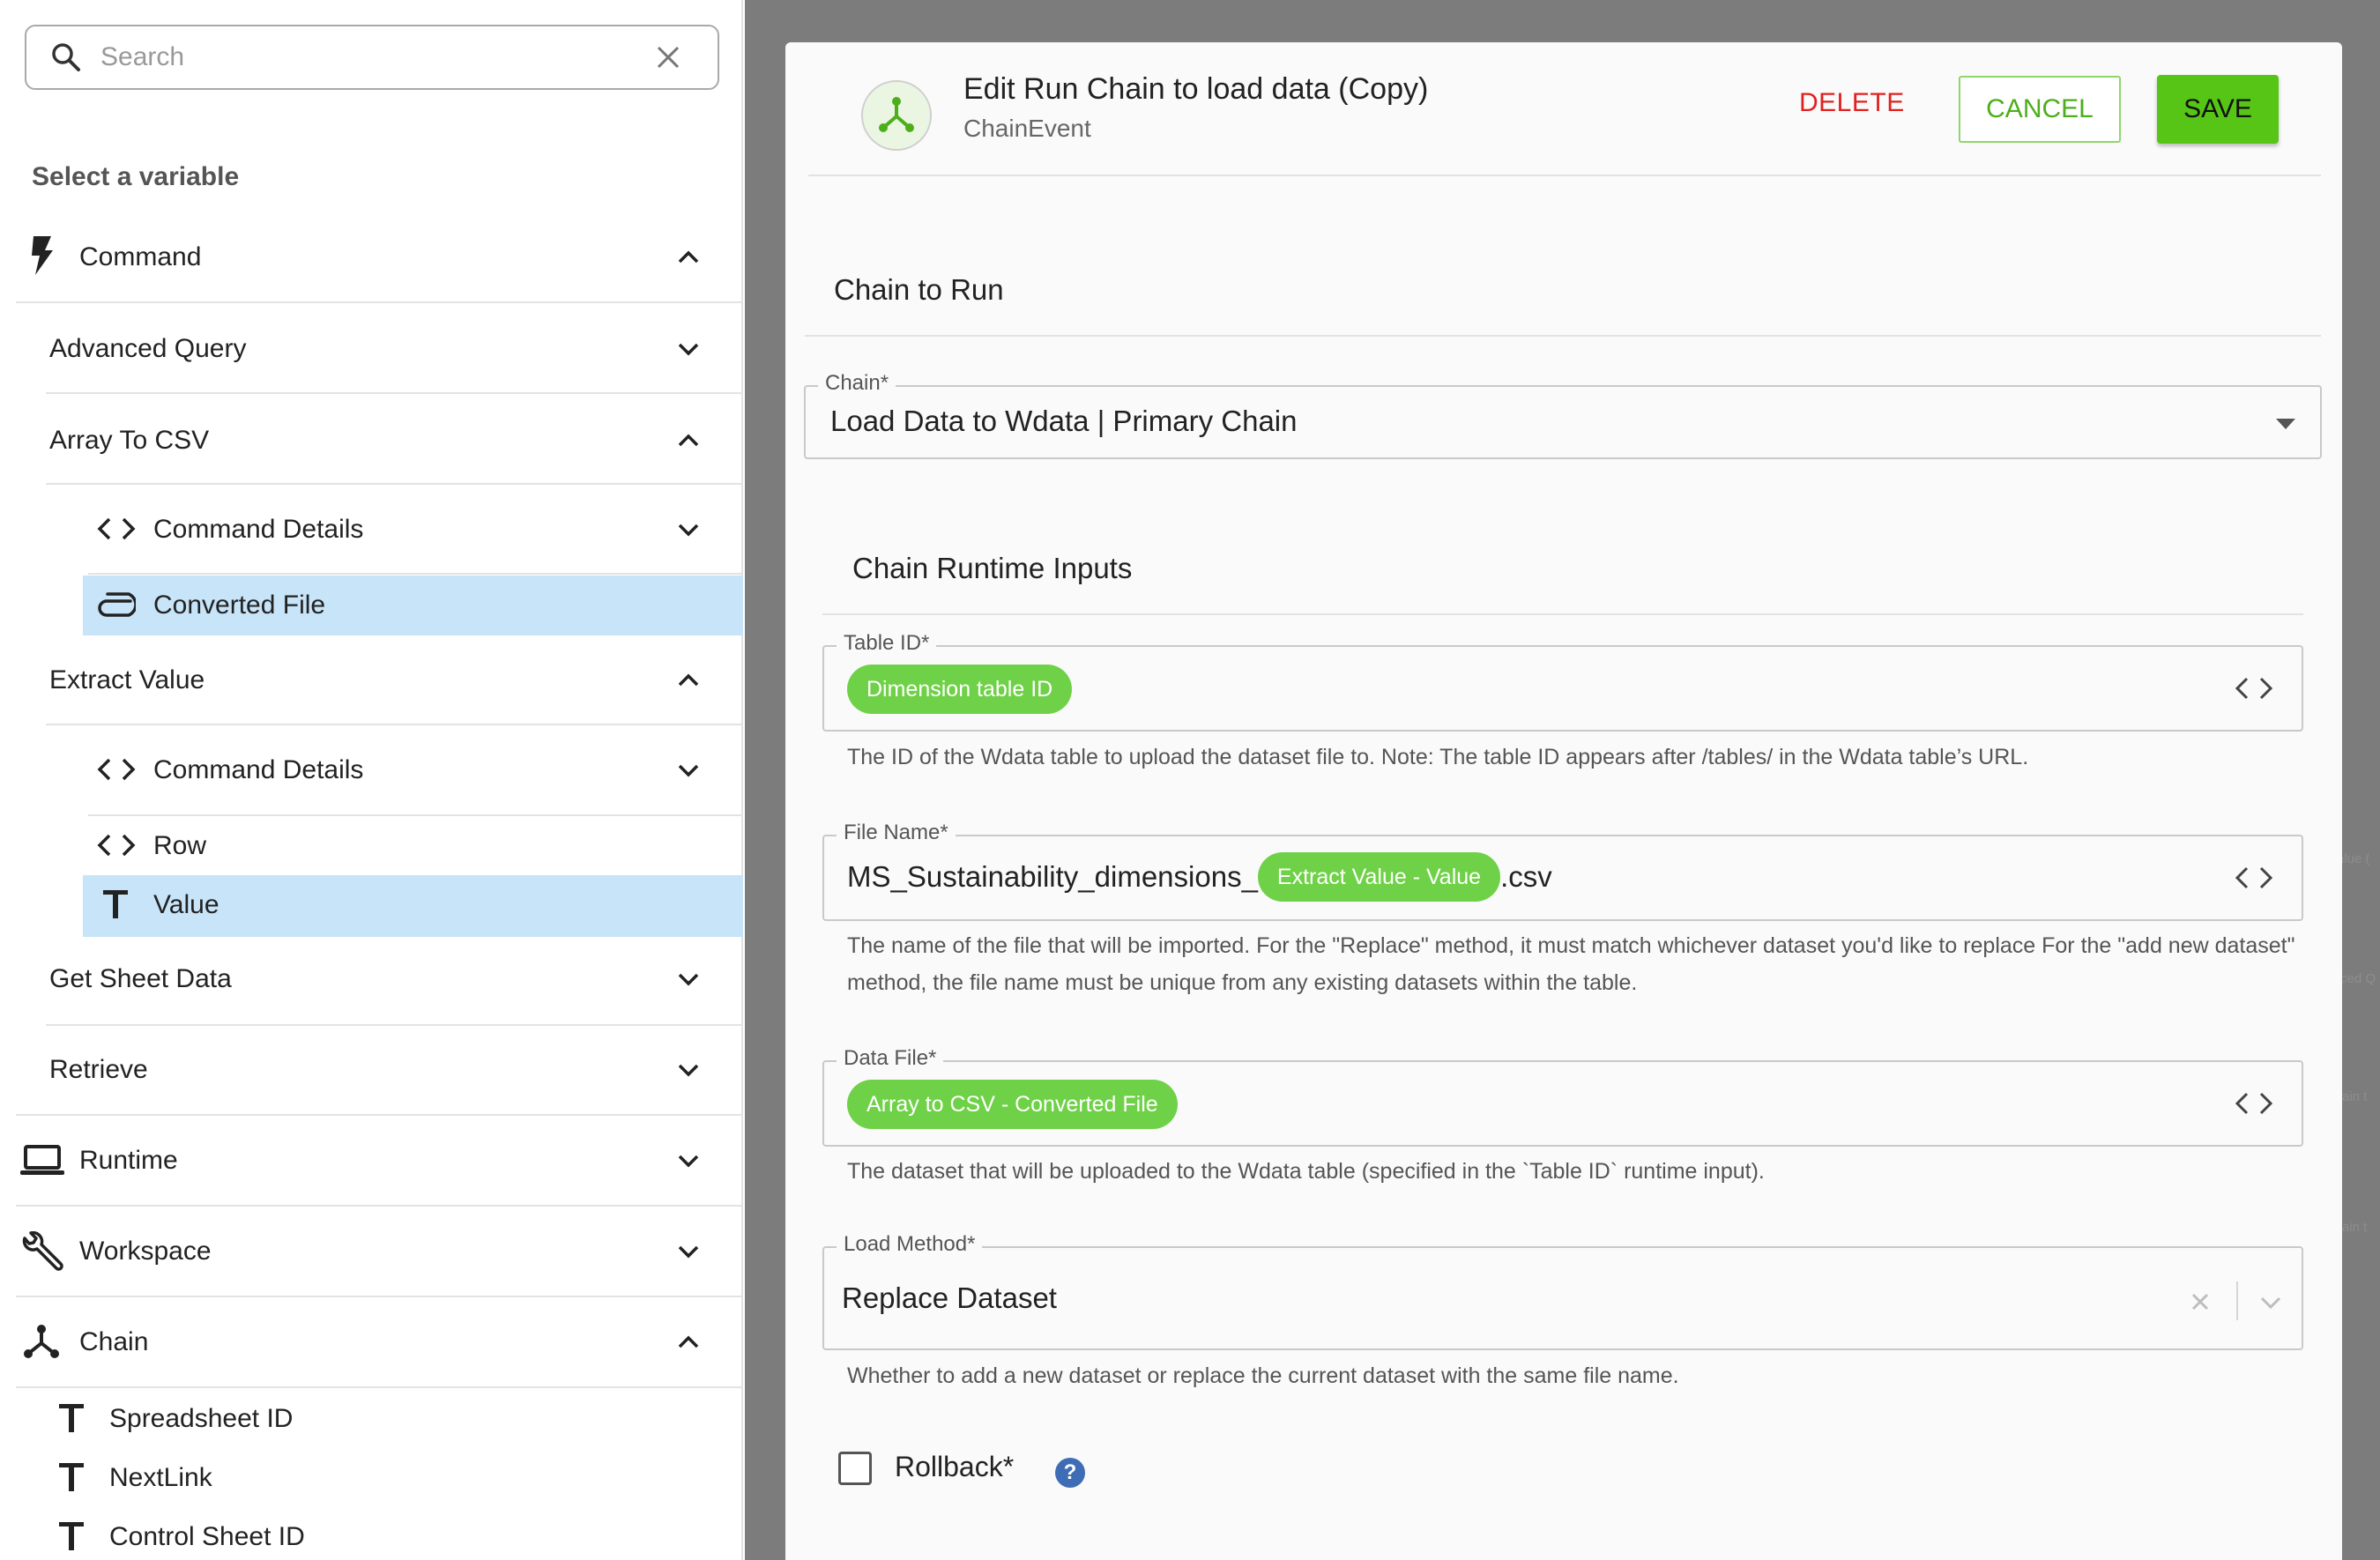 Image resolution: width=2380 pixels, height=1560 pixels. I want to click on laptop-icon, so click(42, 1160).